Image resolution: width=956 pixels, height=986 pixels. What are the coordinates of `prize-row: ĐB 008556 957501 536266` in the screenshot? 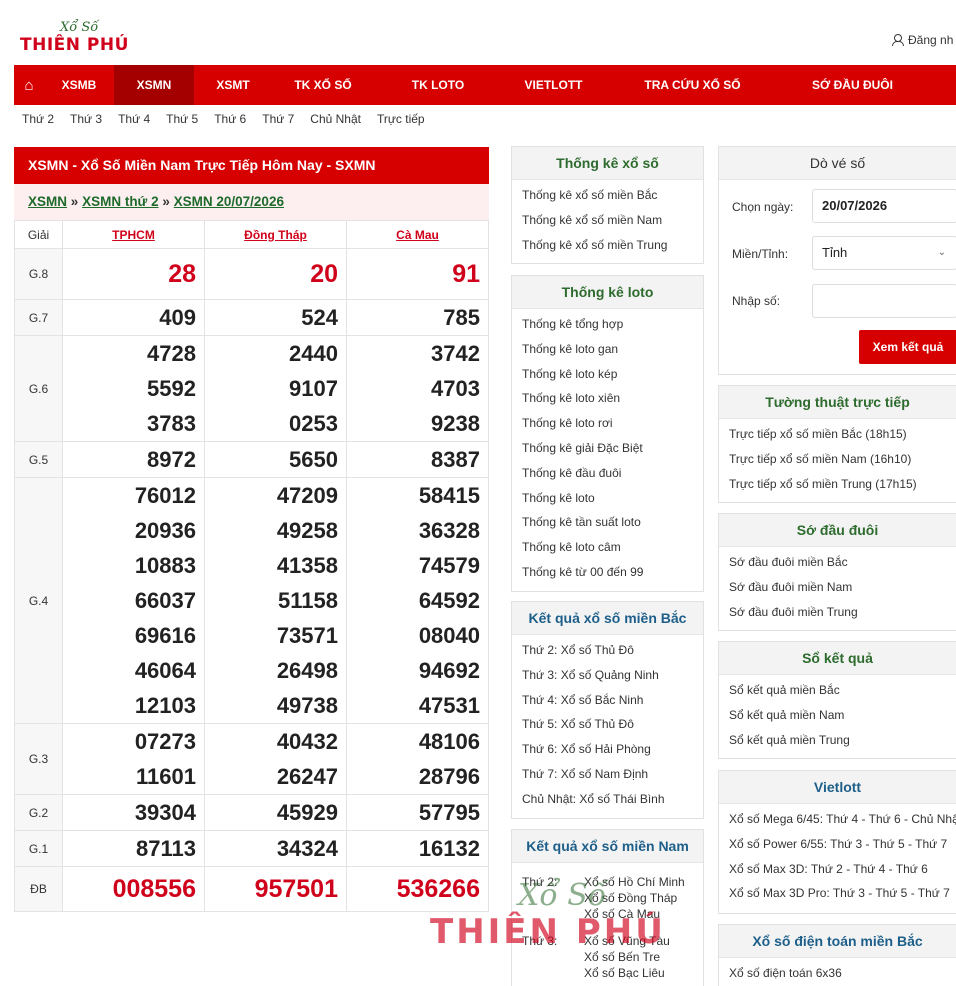 It's located at (251, 889).